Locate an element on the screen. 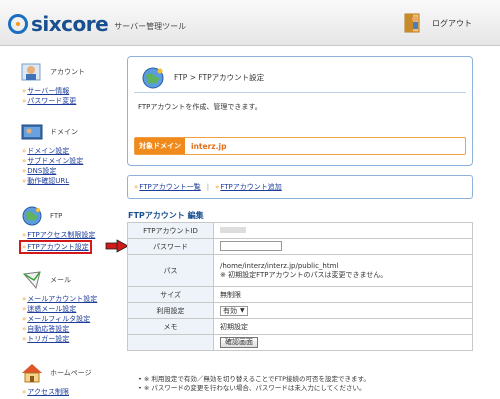  sidebar-link-password: パスワード変更 is located at coordinates (70, 101).